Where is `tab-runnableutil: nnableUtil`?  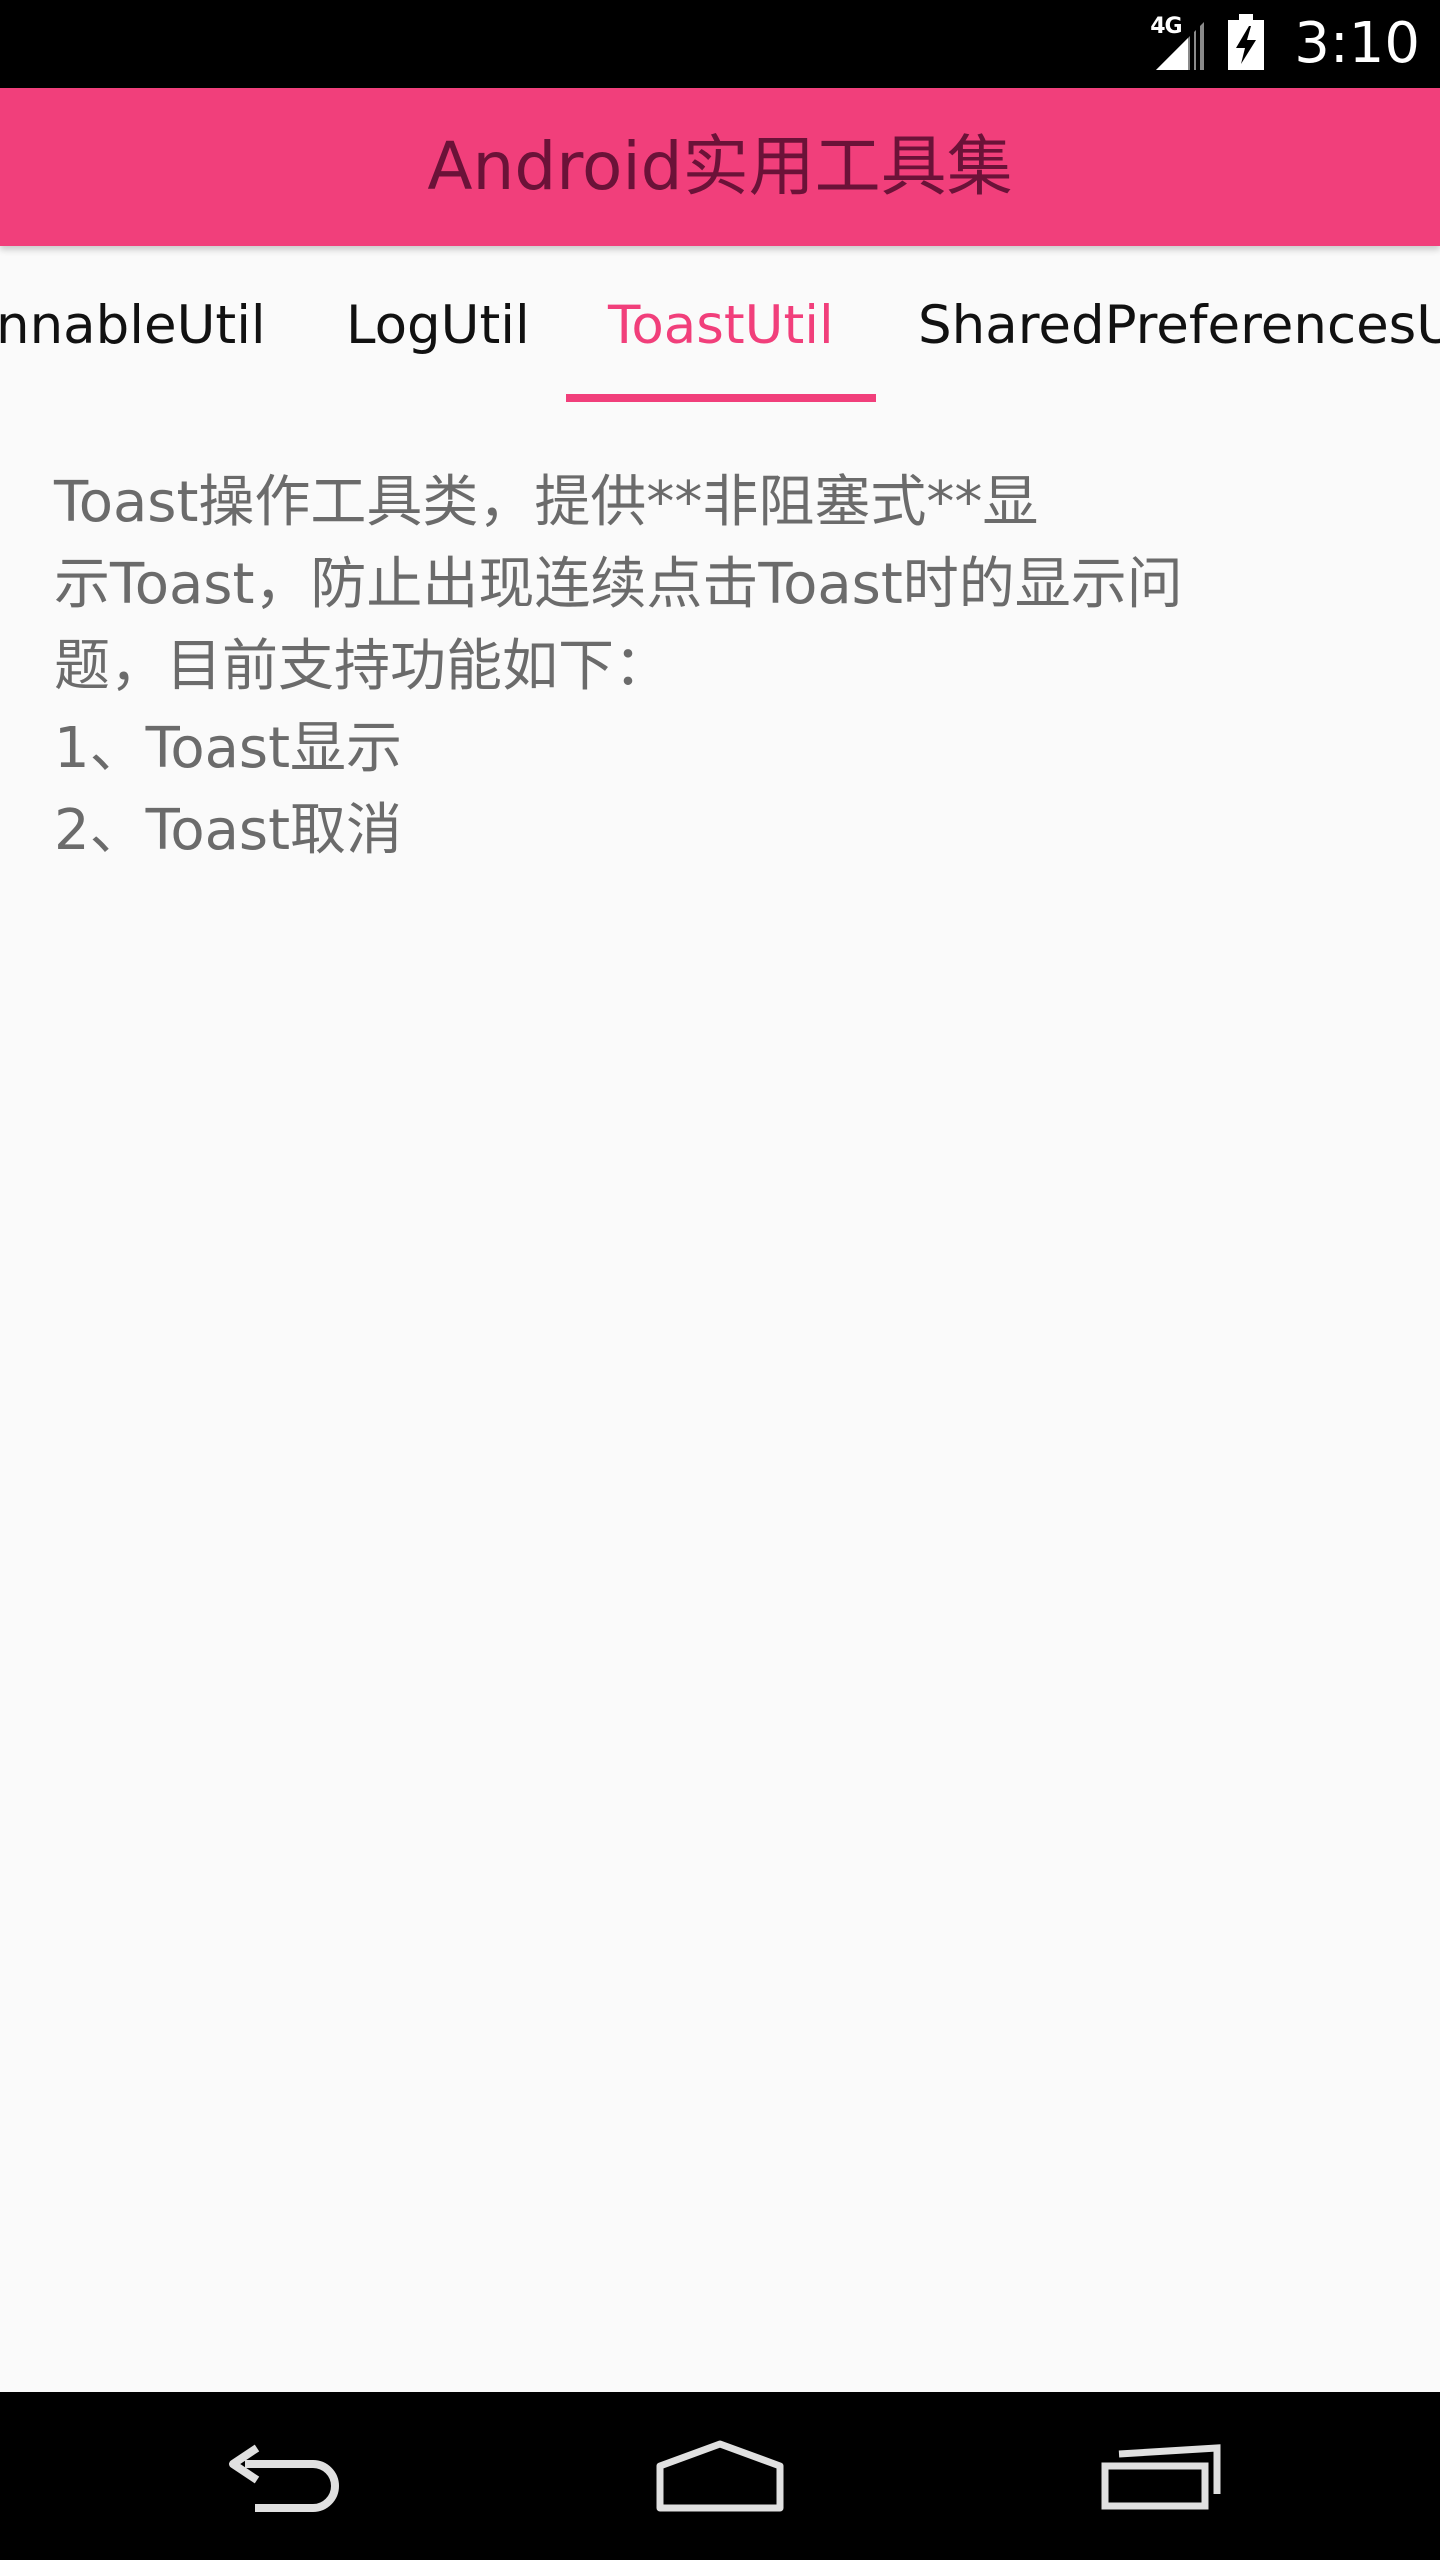 tab-runnableutil: nnableUtil is located at coordinates (133, 325).